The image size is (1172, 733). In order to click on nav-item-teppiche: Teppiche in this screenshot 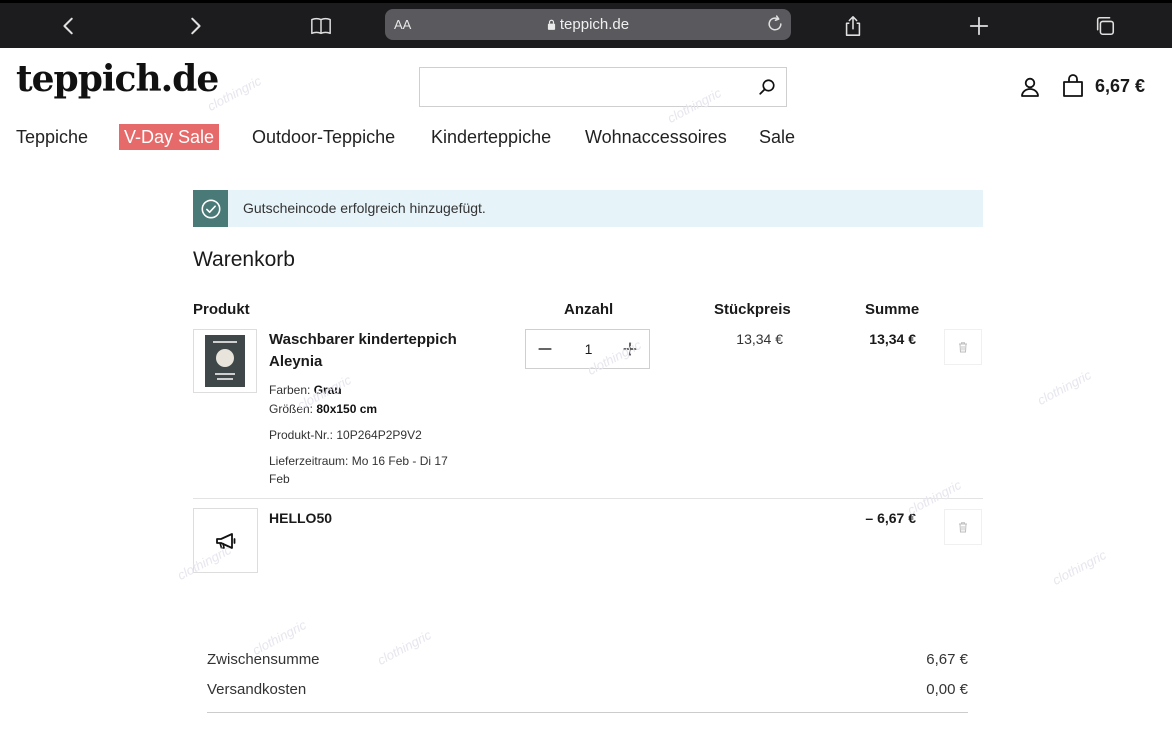, I will do `click(52, 137)`.